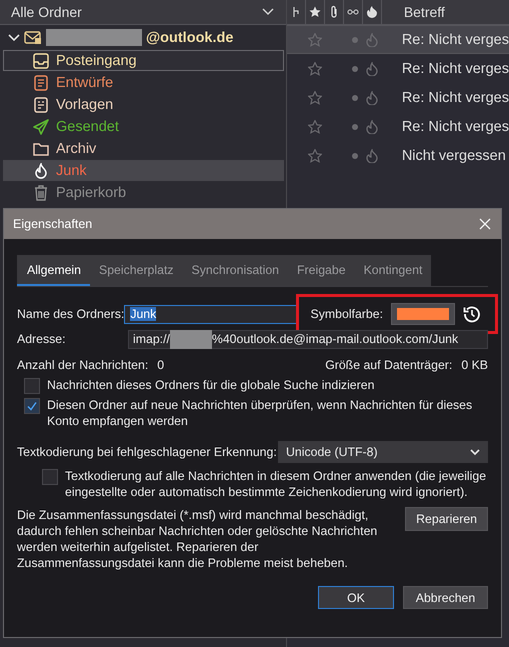  What do you see at coordinates (235, 270) in the screenshot?
I see `tab: Synchronisation` at bounding box center [235, 270].